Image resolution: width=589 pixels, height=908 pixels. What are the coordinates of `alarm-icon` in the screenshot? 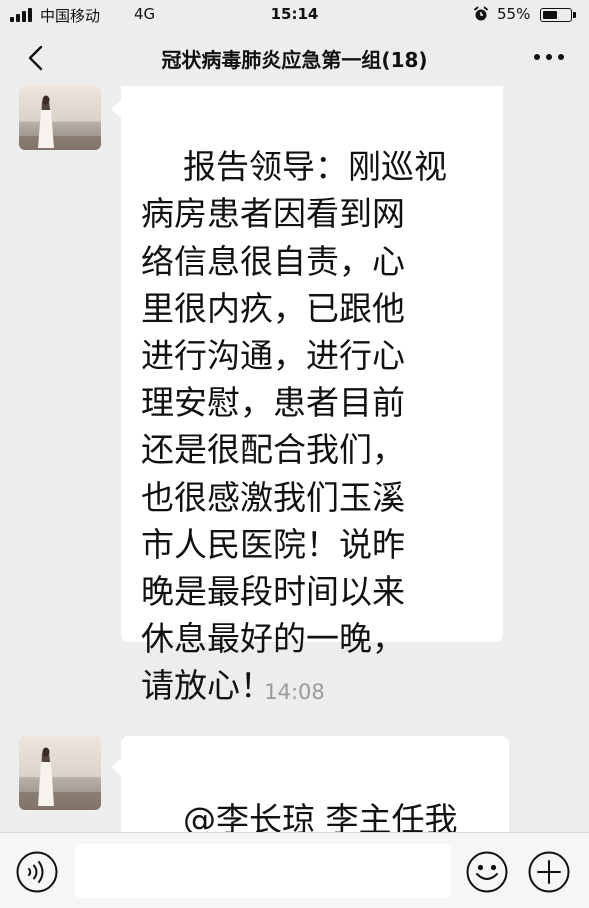 It's located at (481, 13).